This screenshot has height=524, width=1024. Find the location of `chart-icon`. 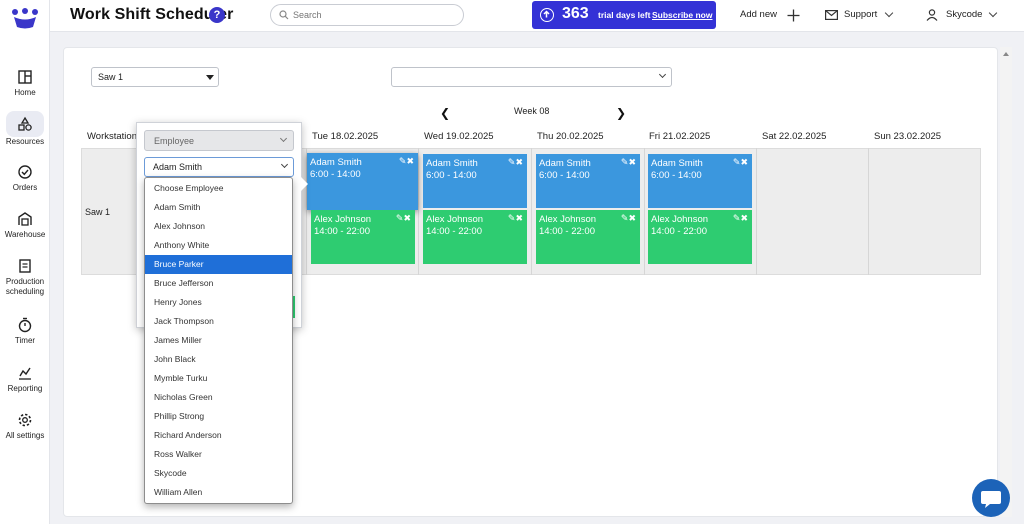

chart-icon is located at coordinates (25, 373).